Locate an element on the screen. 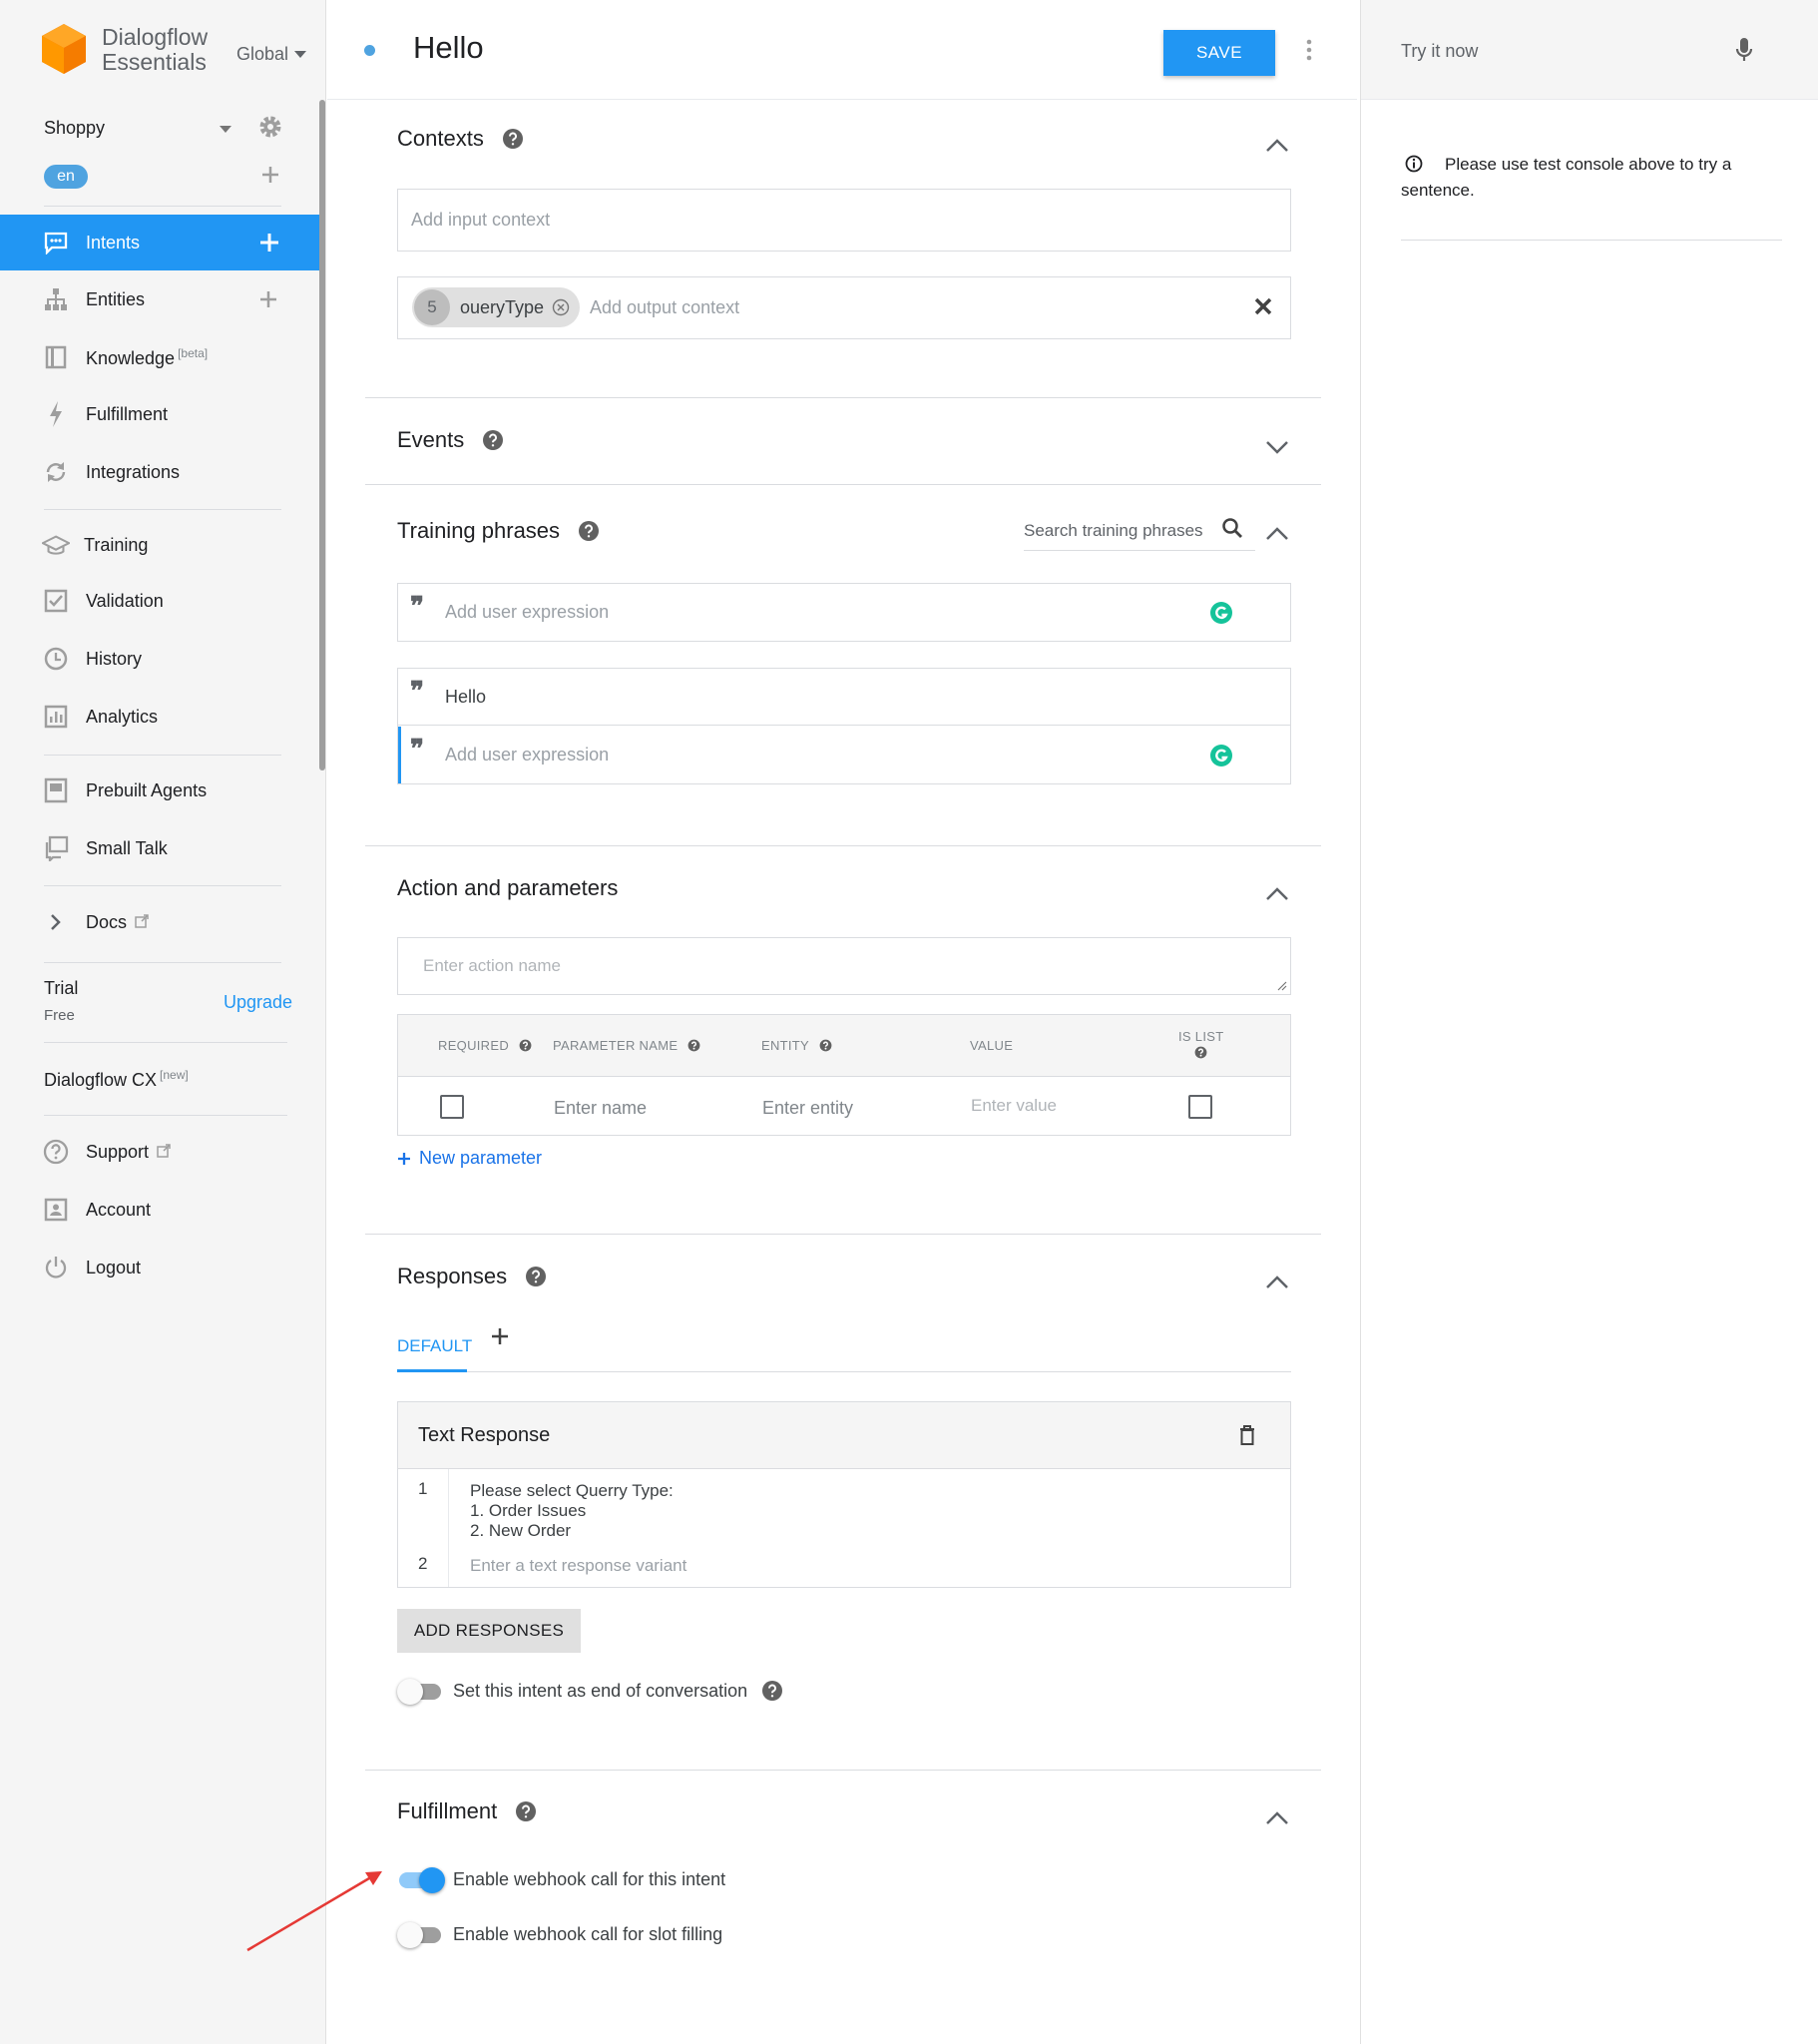  training-phrases-header: Training phrases is located at coordinates (498, 531).